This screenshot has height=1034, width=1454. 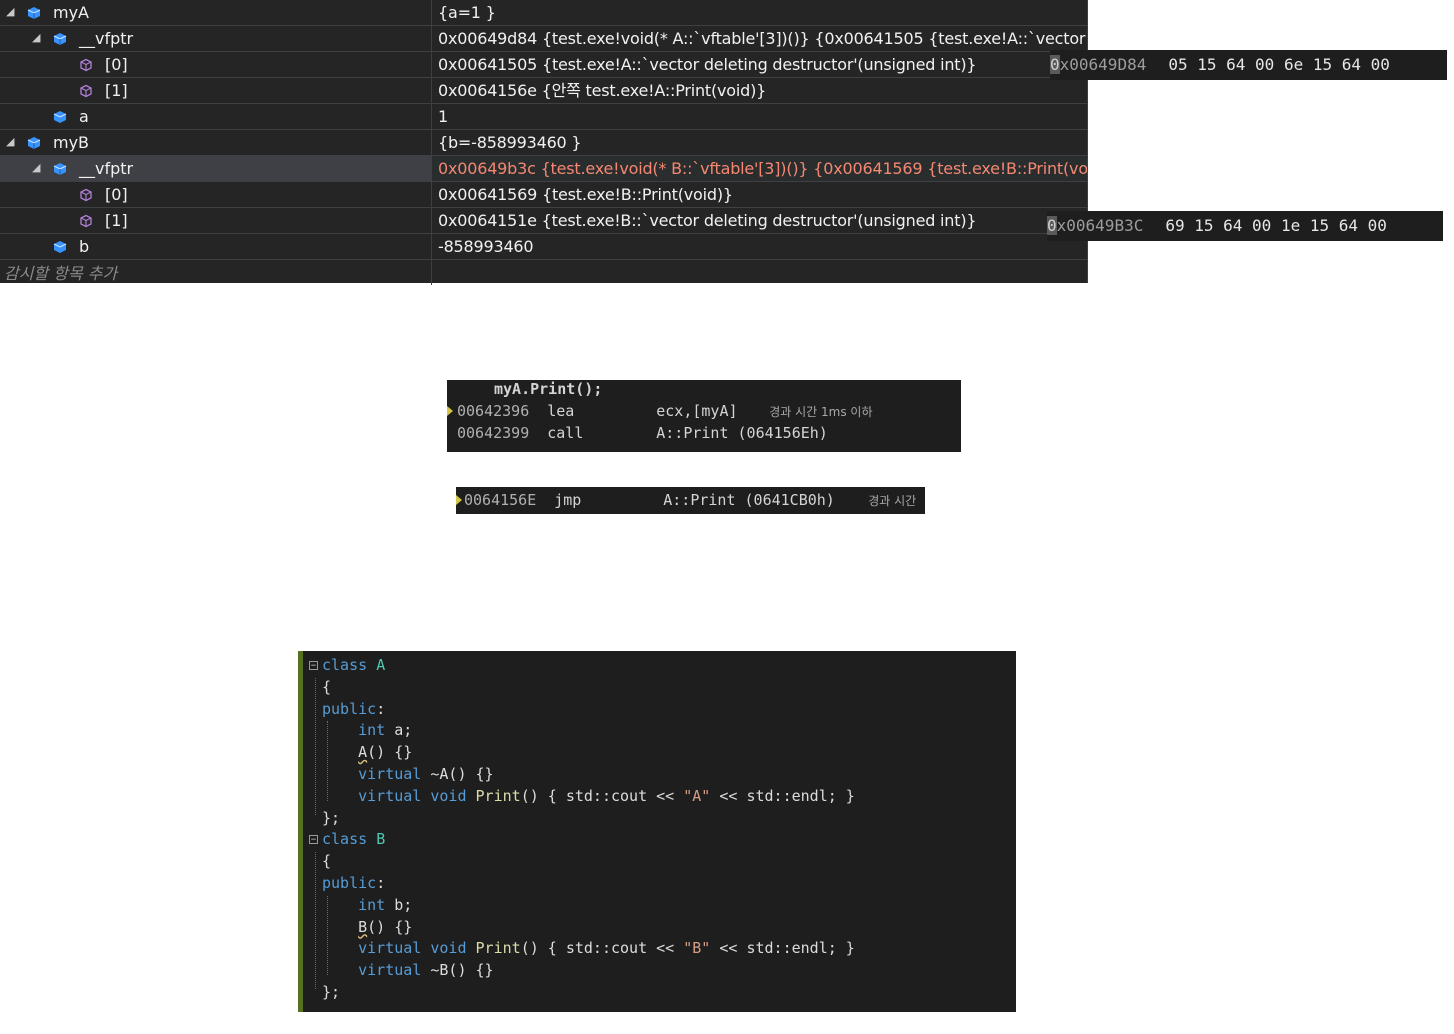 What do you see at coordinates (543, 273) in the screenshot?
I see `add-watch-row: 감시할 항목 추가` at bounding box center [543, 273].